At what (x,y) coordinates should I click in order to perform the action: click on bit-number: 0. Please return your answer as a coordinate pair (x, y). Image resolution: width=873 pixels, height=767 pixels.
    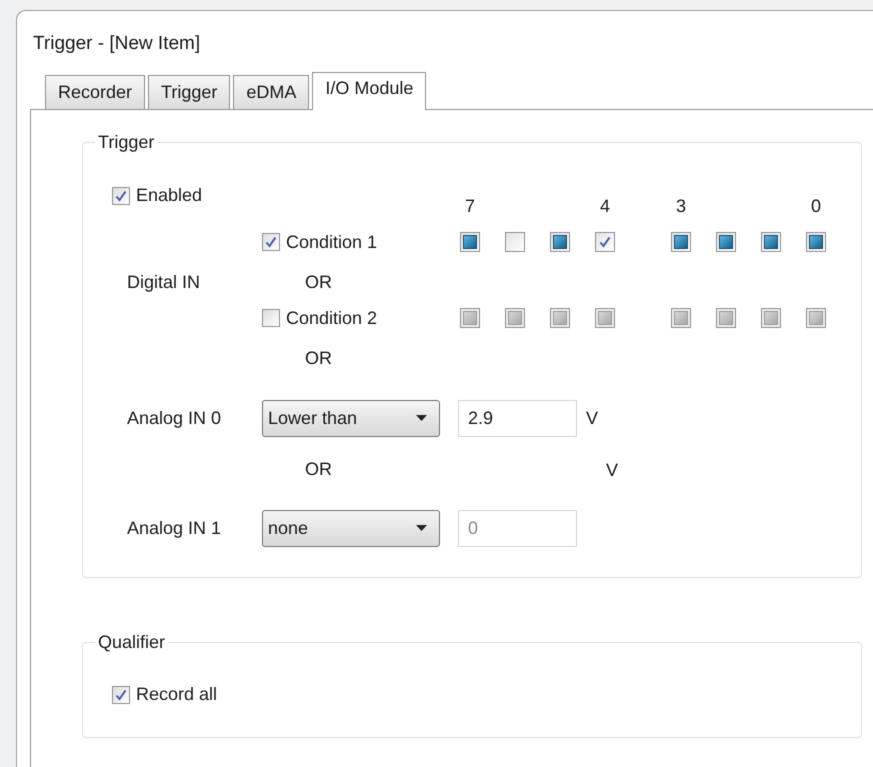
    Looking at the image, I should click on (815, 206).